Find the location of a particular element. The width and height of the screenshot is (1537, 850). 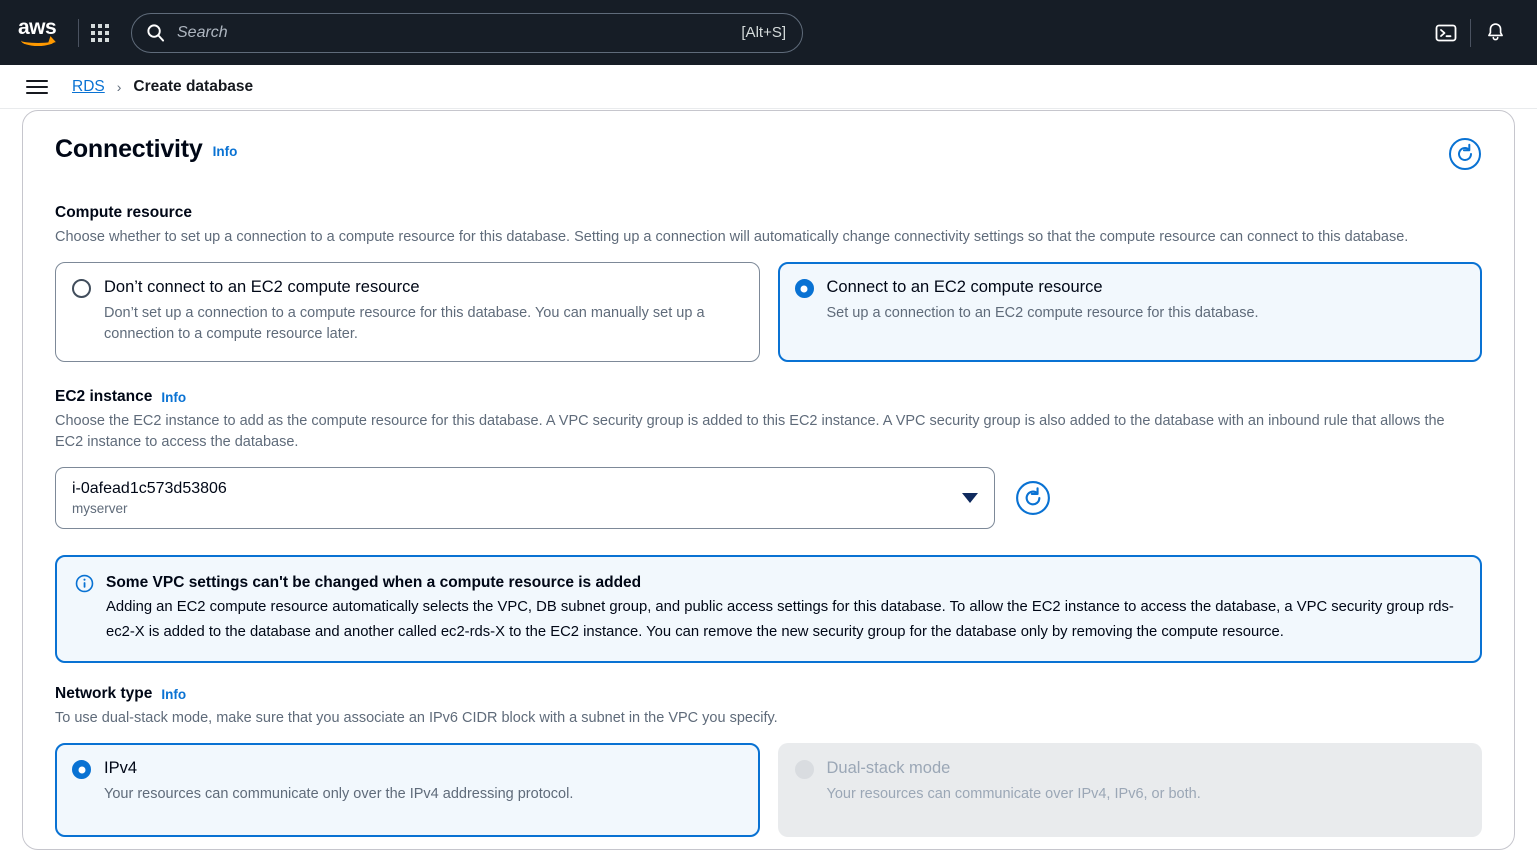

ec2-instance-select-text: i-0afead1c573d53806 myserver is located at coordinates (517, 498).